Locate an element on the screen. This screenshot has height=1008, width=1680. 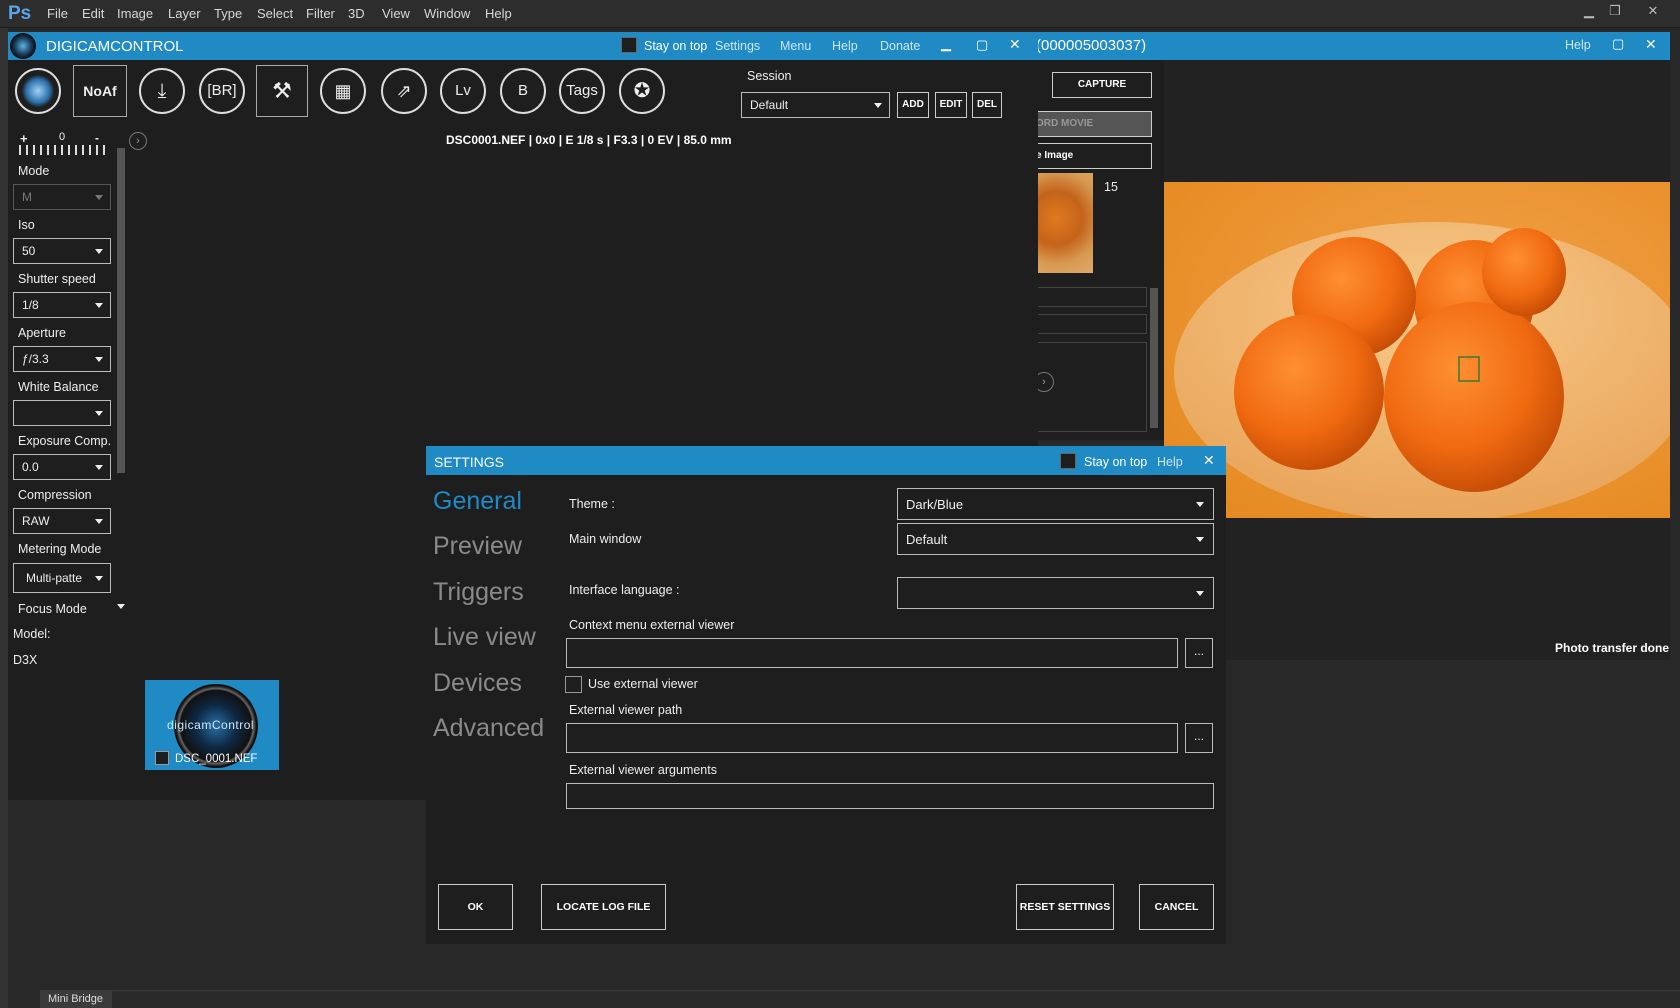
props-scrollbar is located at coordinates (121, 310).